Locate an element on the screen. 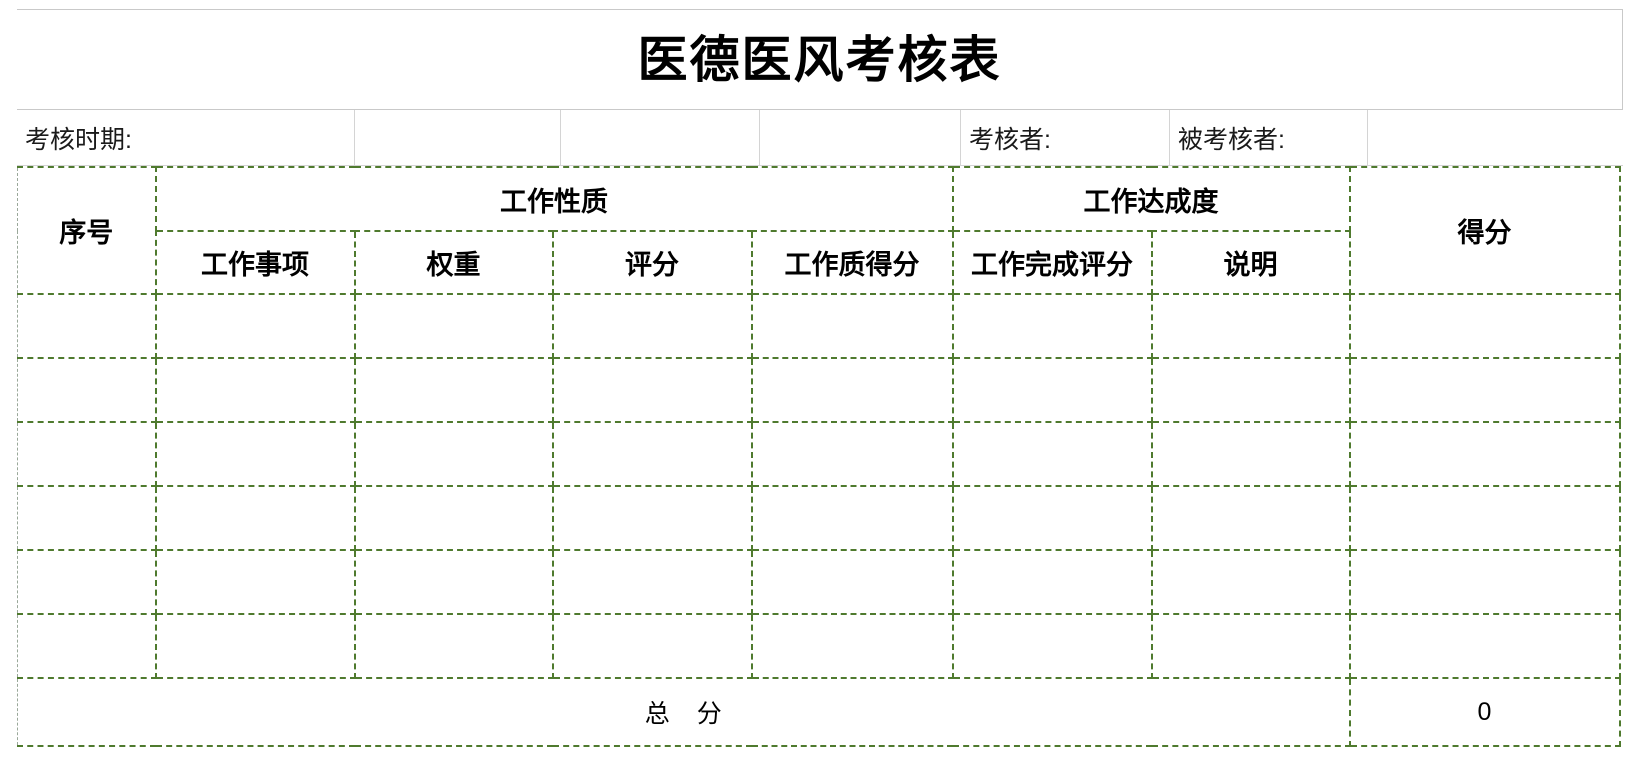 The height and width of the screenshot is (784, 1638). column-header-work-item: 工作事项 is located at coordinates (255, 262).